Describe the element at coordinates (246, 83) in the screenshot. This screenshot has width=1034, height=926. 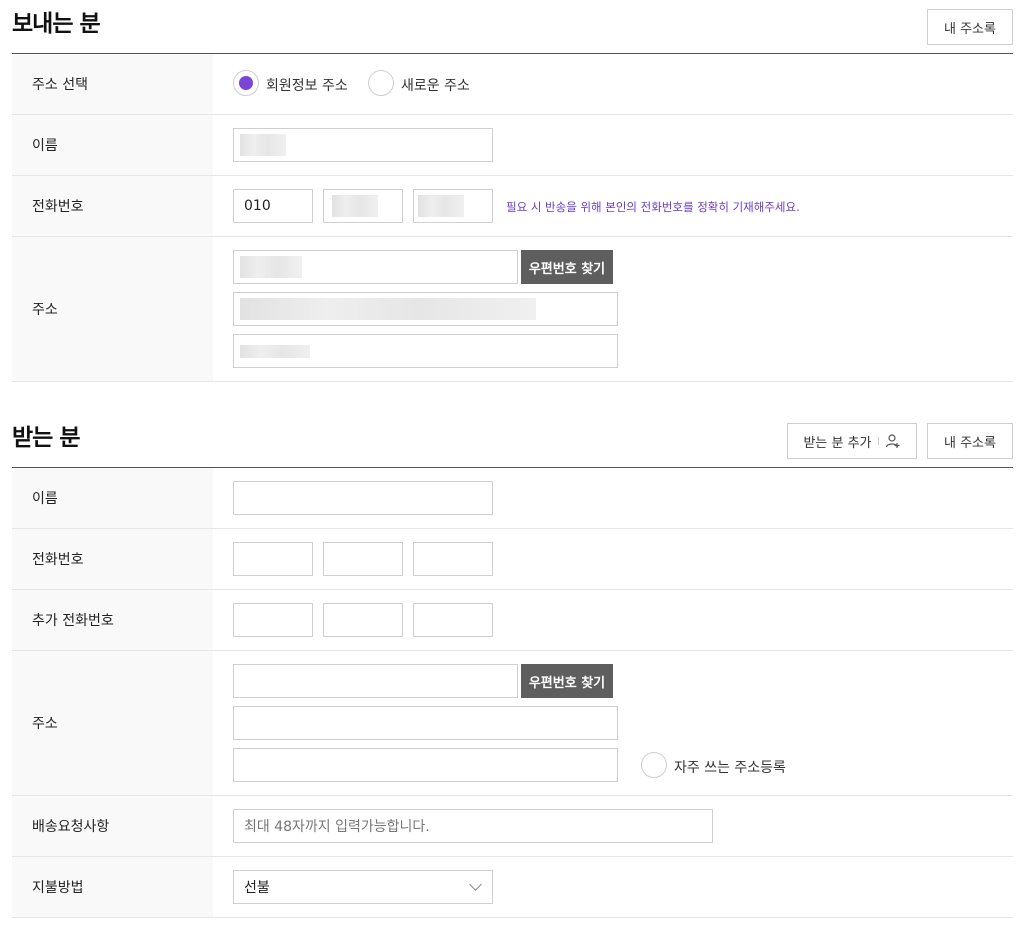
I see `member-address-radio` at that location.